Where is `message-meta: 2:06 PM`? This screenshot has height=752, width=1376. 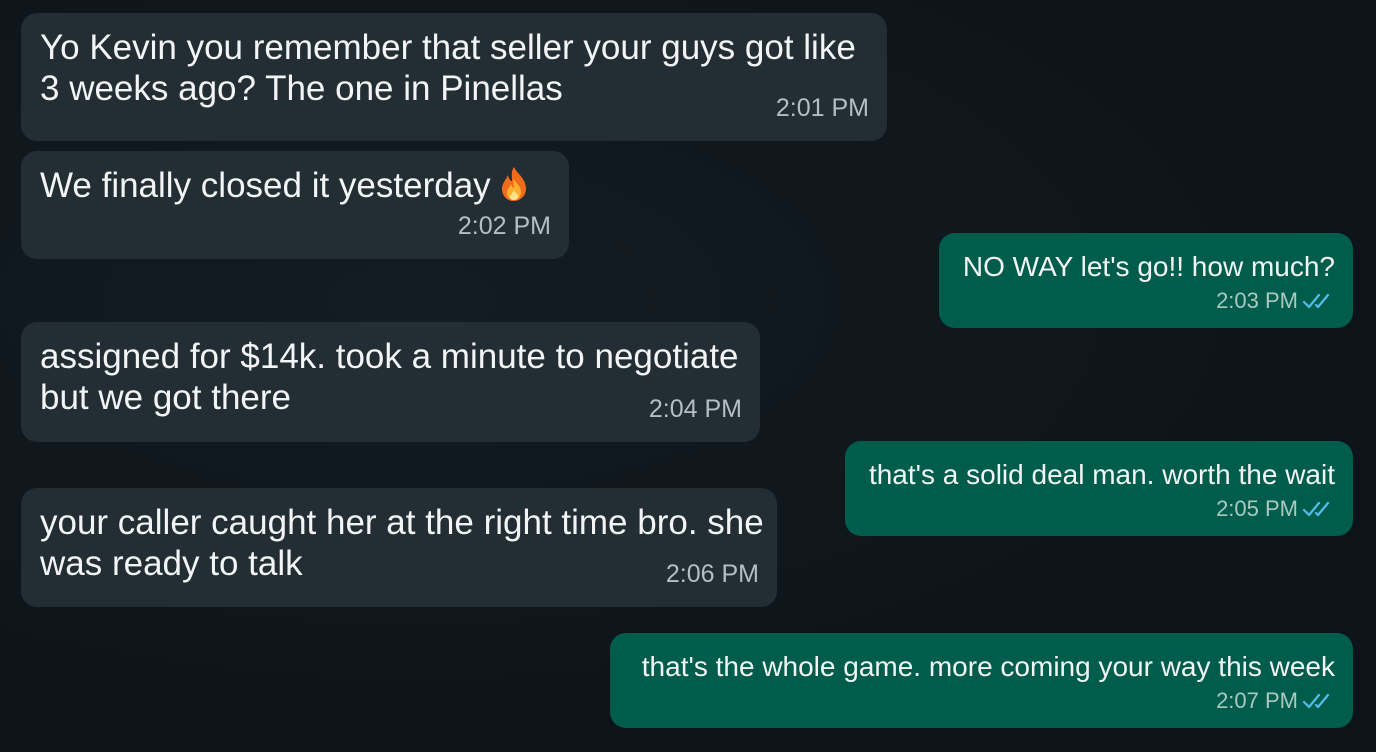 message-meta: 2:06 PM is located at coordinates (712, 574).